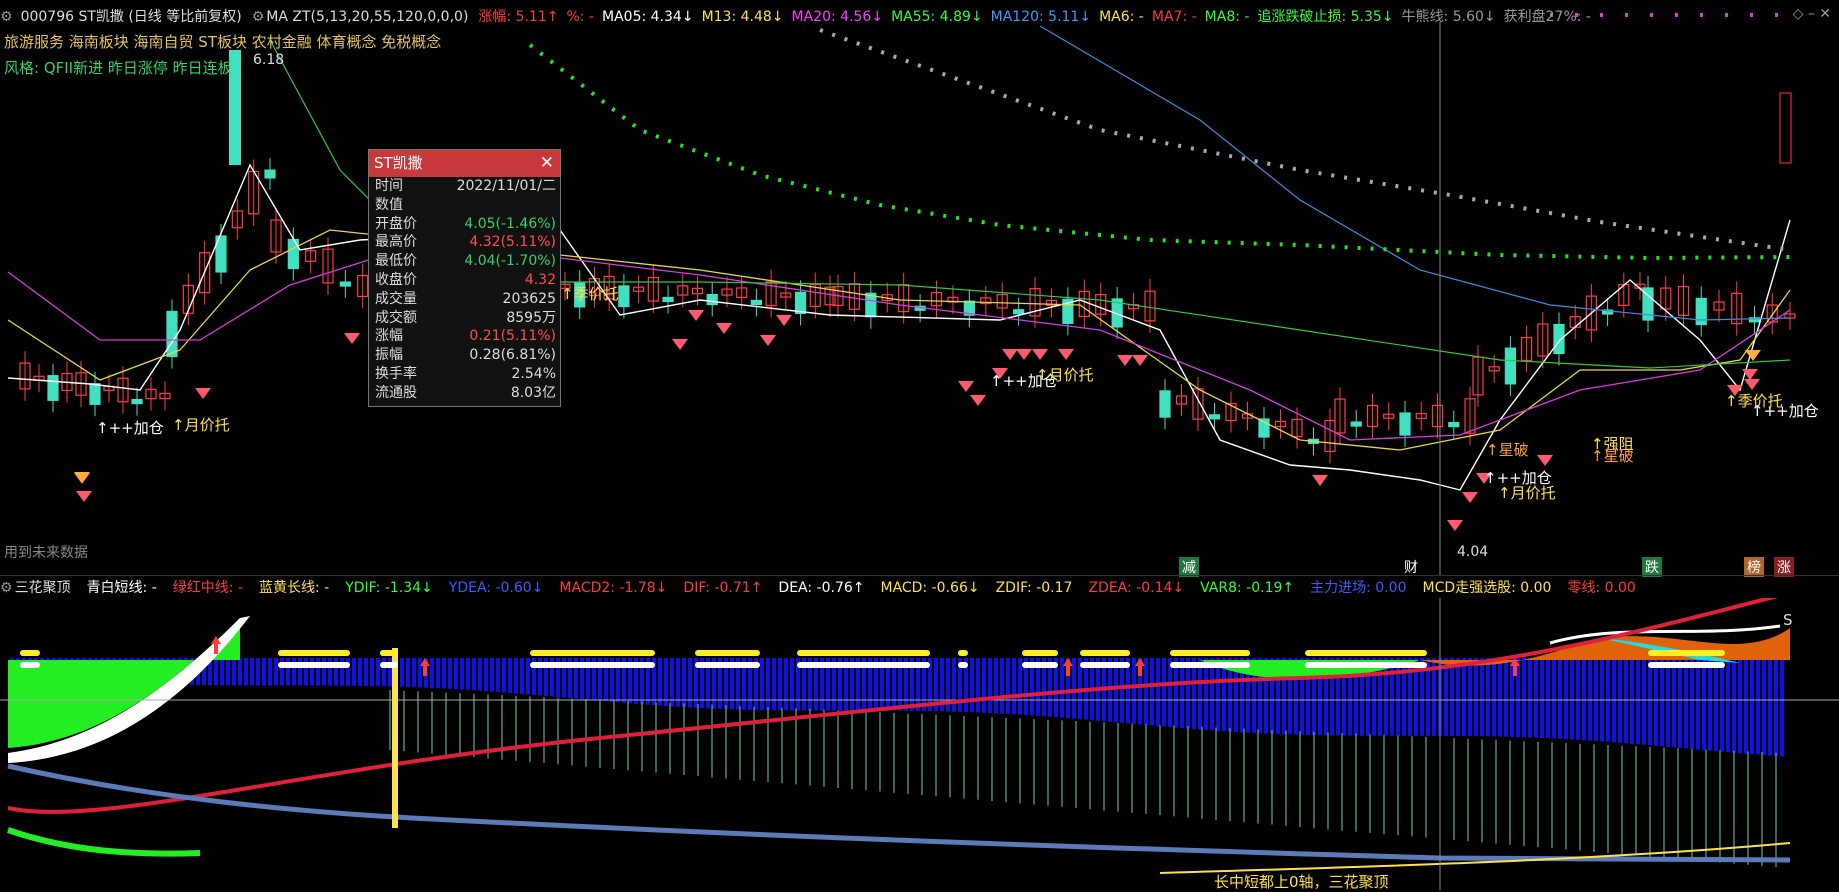  I want to click on tooltip-row: 收盘价 4.32, so click(464, 280).